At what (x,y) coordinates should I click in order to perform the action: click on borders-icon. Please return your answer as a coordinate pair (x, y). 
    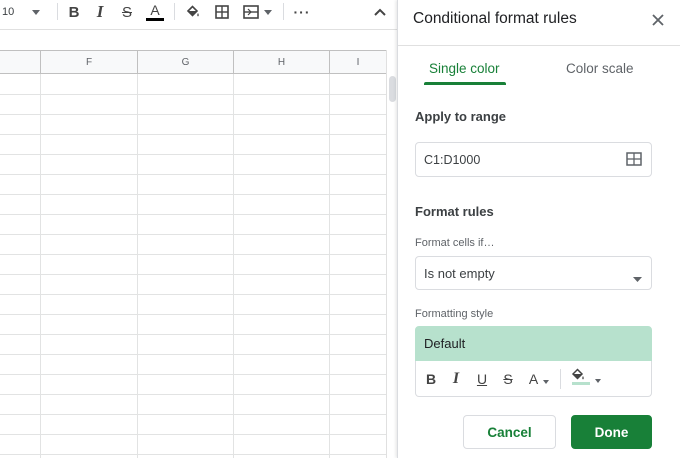
    Looking at the image, I should click on (222, 12).